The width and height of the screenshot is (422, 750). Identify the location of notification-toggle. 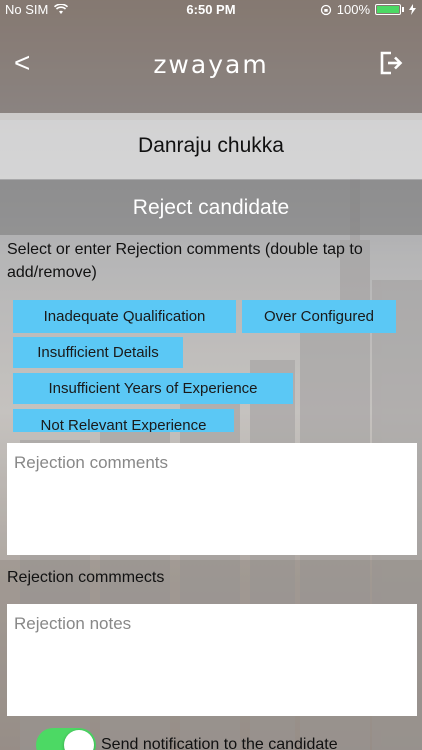
(66, 739).